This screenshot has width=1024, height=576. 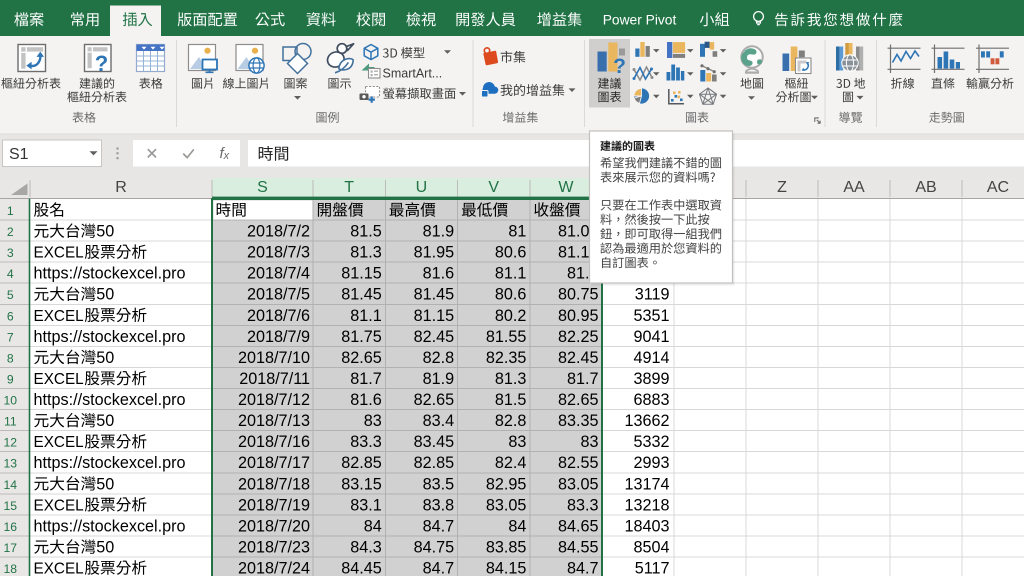 What do you see at coordinates (652, 295) in the screenshot?
I see `svg-text: 3119` at bounding box center [652, 295].